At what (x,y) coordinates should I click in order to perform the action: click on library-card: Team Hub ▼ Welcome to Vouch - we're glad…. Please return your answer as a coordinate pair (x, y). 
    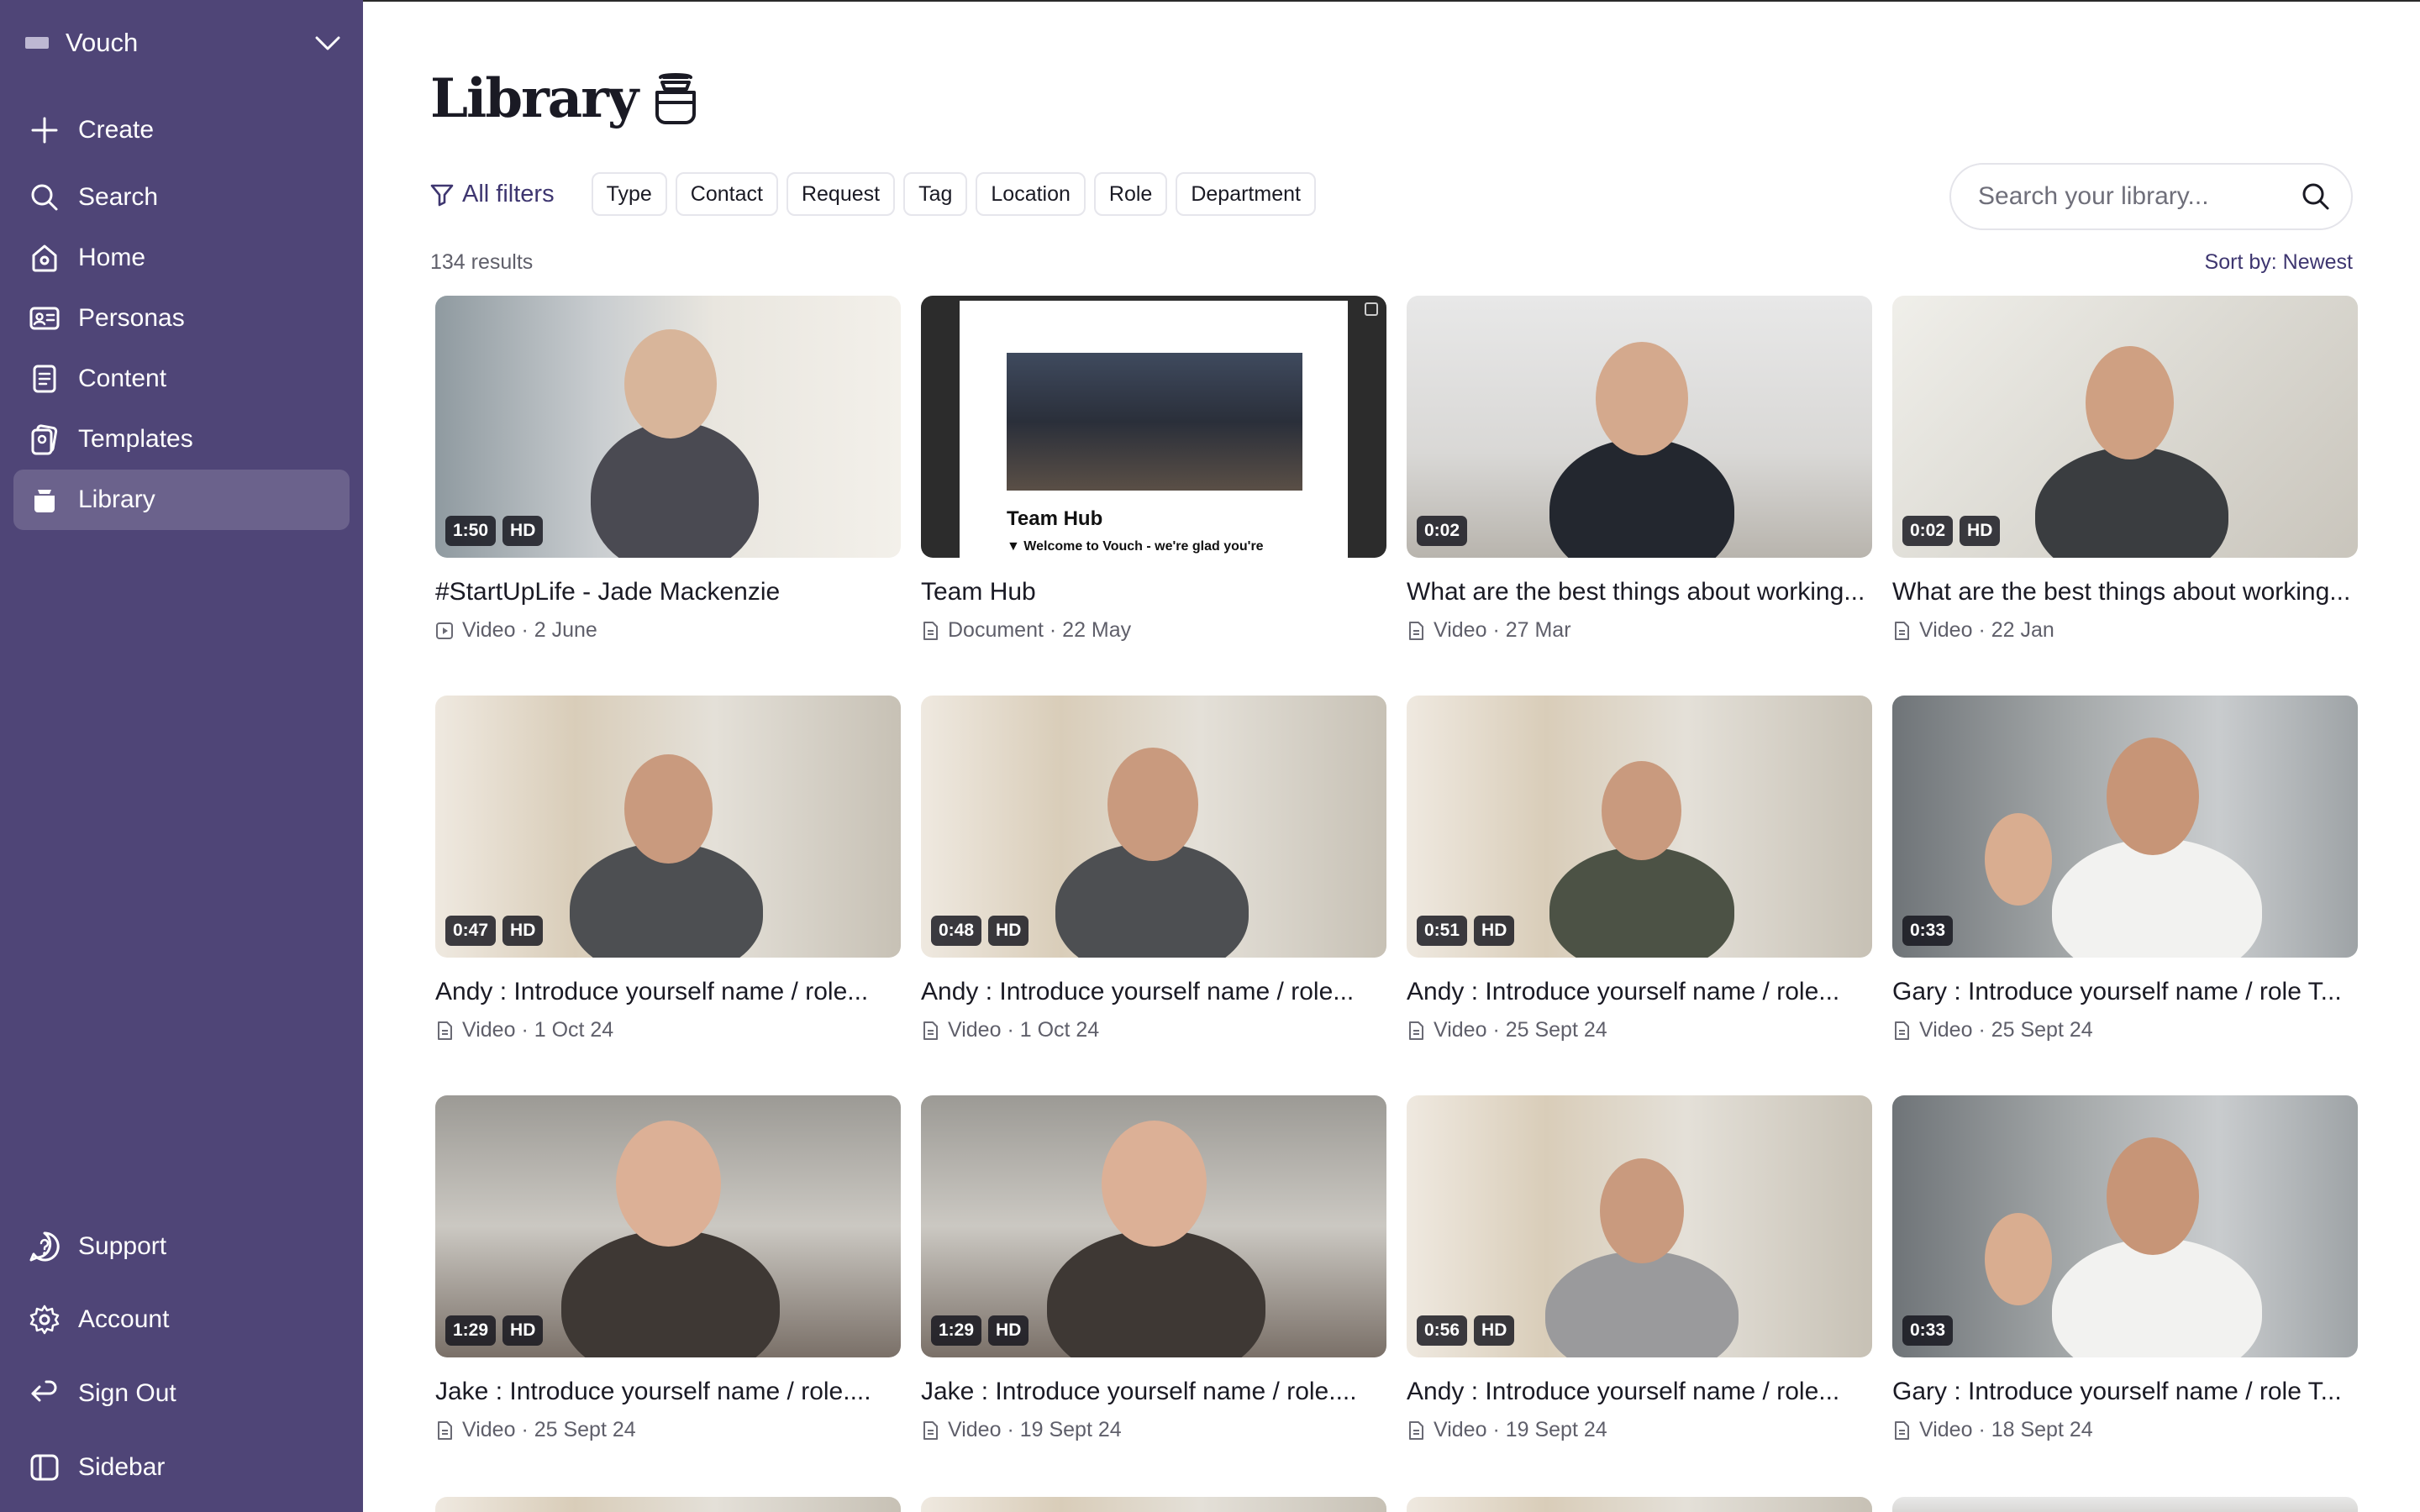
    Looking at the image, I should click on (1153, 469).